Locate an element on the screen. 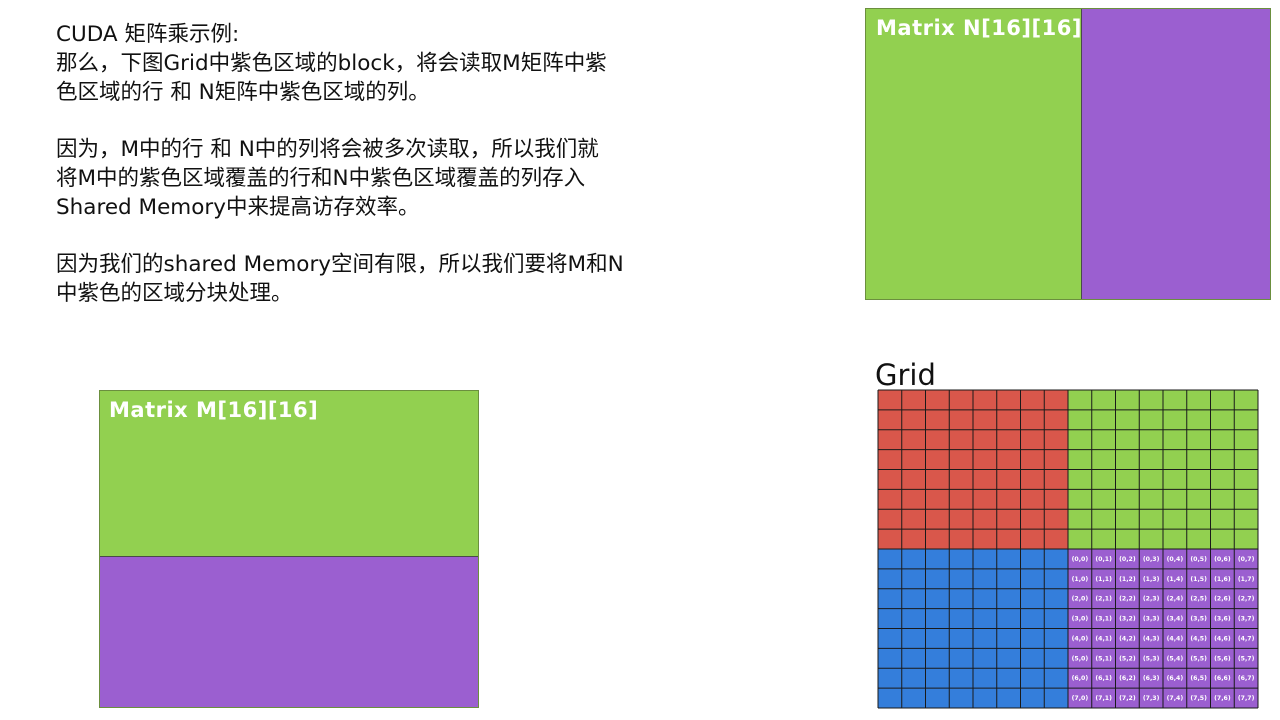  grid-block-label: (4,7) is located at coordinates (1246, 638).